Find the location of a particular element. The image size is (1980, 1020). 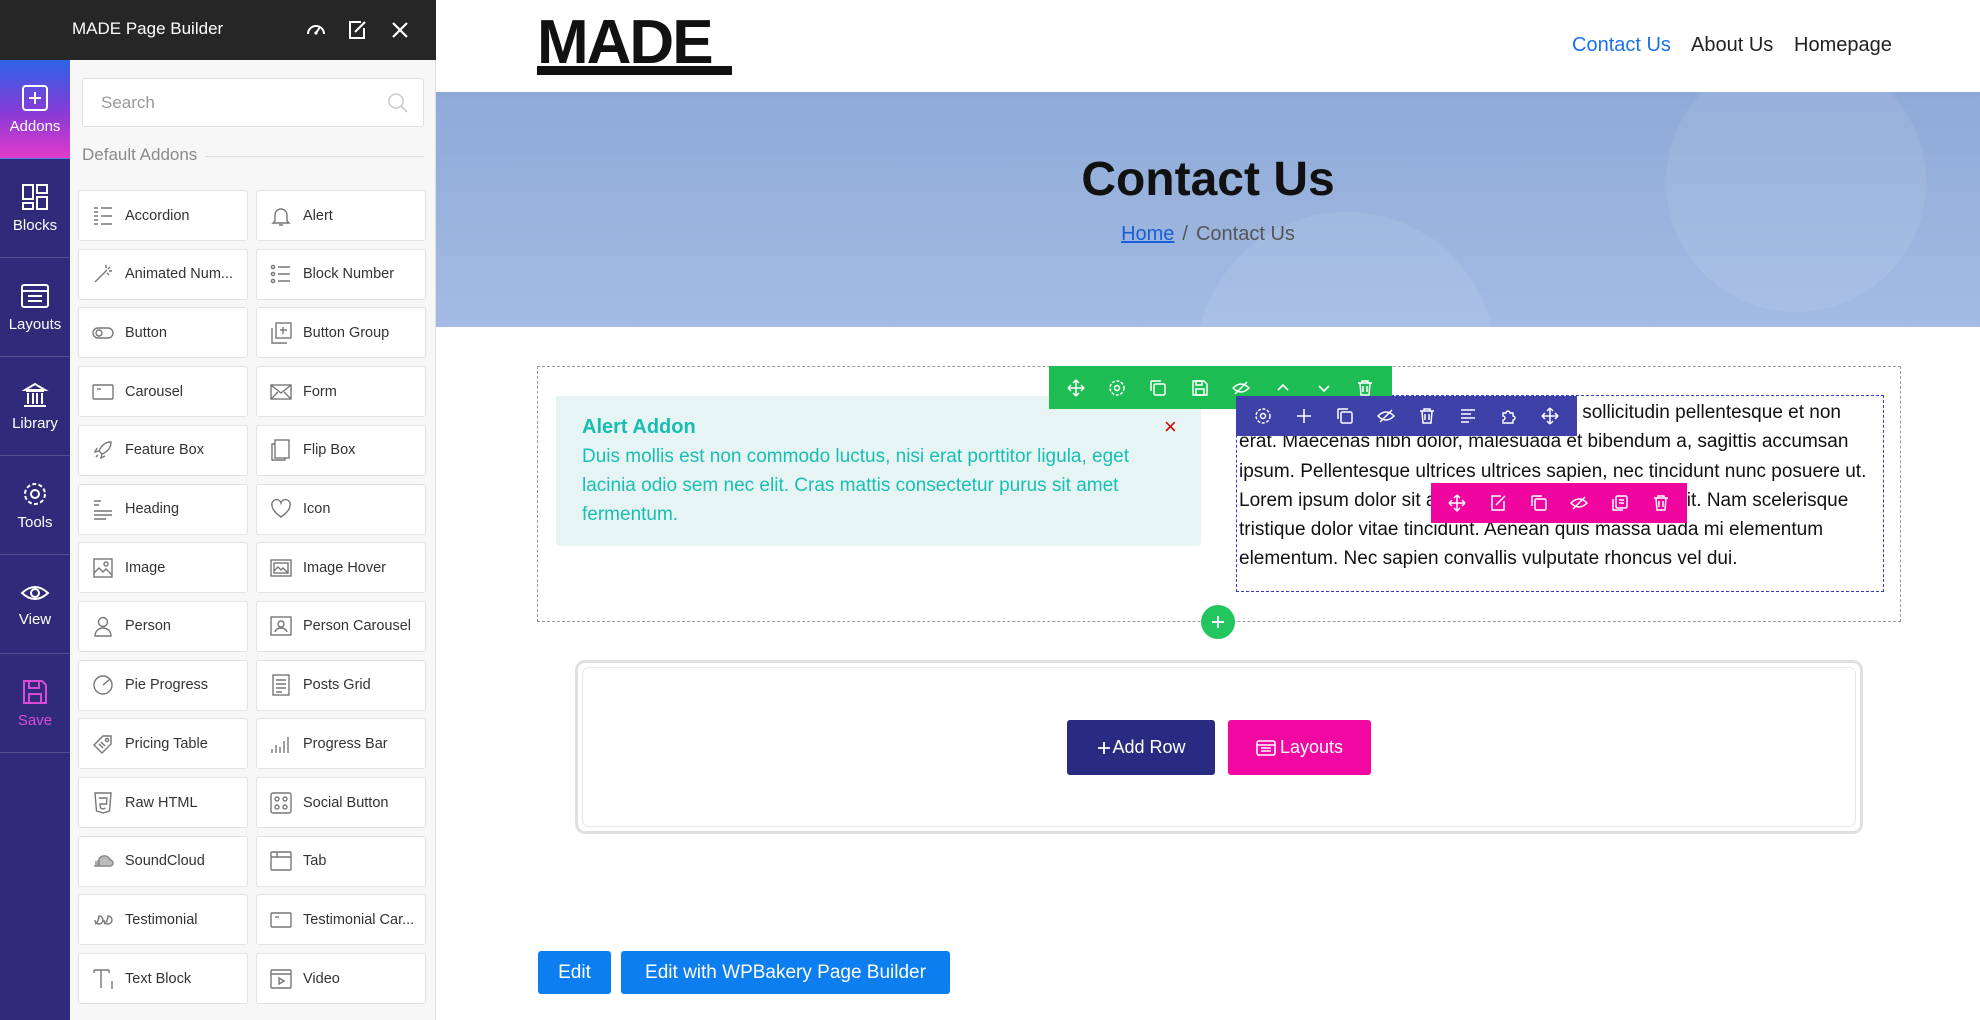

duplicate-icon is located at coordinates (1620, 503).